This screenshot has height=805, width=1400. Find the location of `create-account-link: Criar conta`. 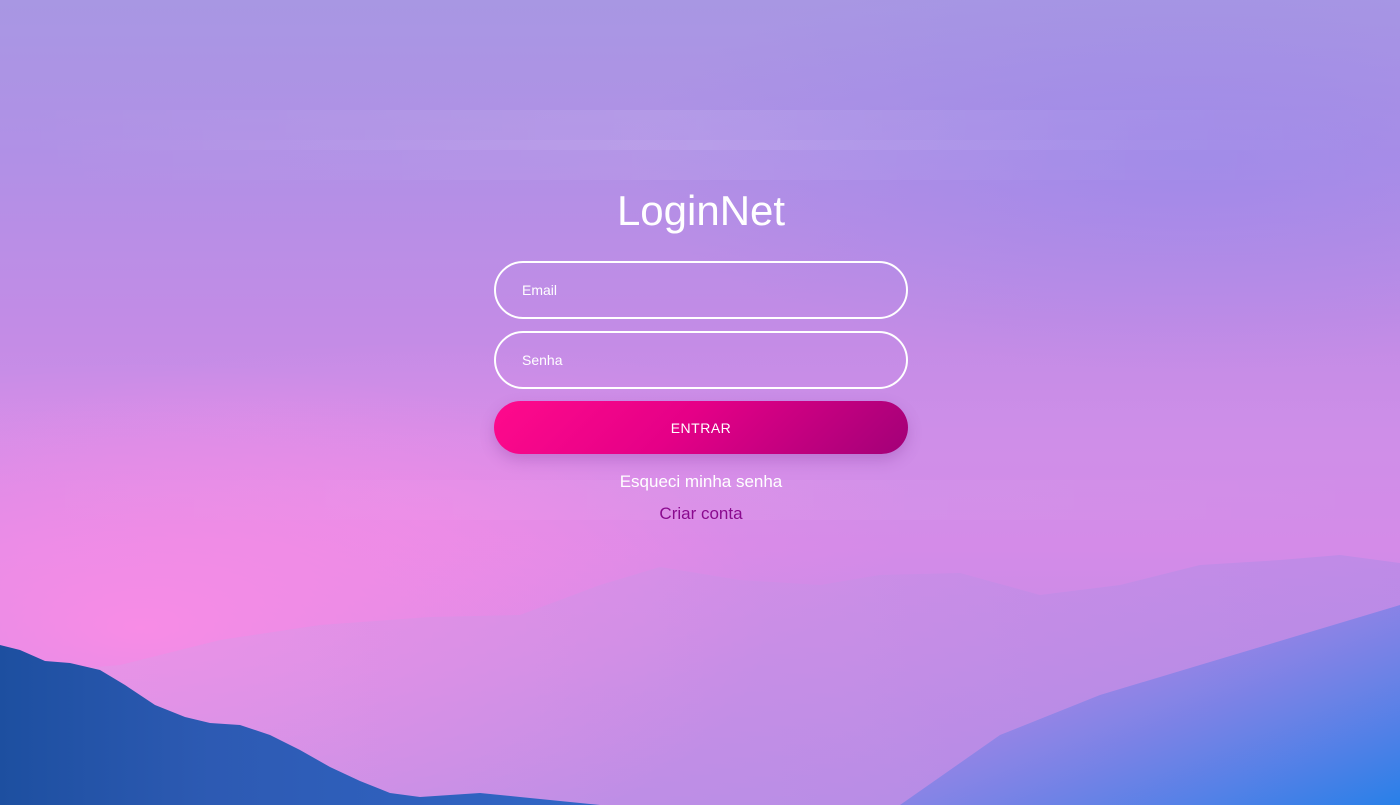

create-account-link: Criar conta is located at coordinates (701, 514).